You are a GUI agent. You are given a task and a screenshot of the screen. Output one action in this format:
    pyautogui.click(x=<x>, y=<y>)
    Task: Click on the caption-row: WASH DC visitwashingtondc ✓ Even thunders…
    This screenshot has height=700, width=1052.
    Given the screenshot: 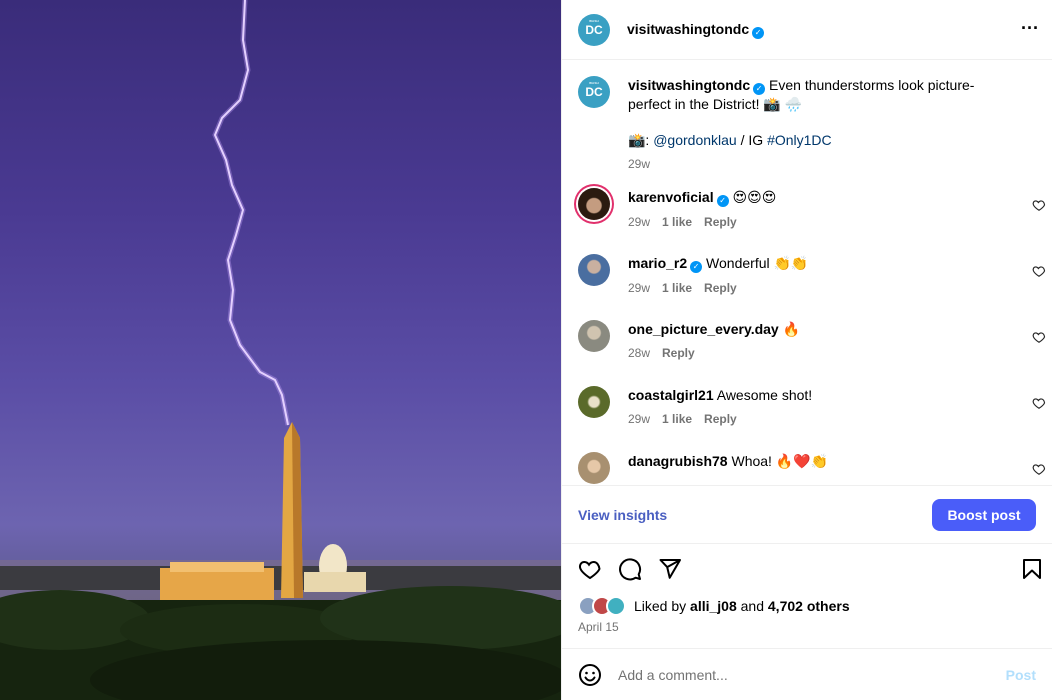 What is the action you would take?
    pyautogui.click(x=807, y=132)
    